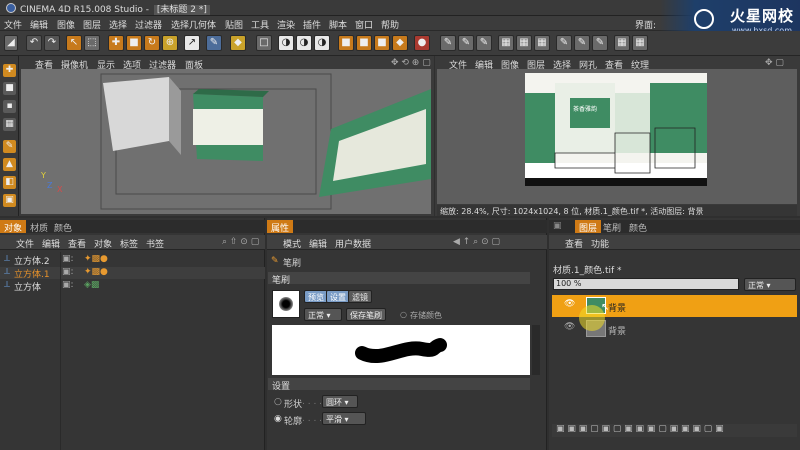 This screenshot has width=800, height=450. What do you see at coordinates (132, 260) in the screenshot?
I see `object-row: ⟂ 立方体.2 ▣: ✦▩●` at bounding box center [132, 260].